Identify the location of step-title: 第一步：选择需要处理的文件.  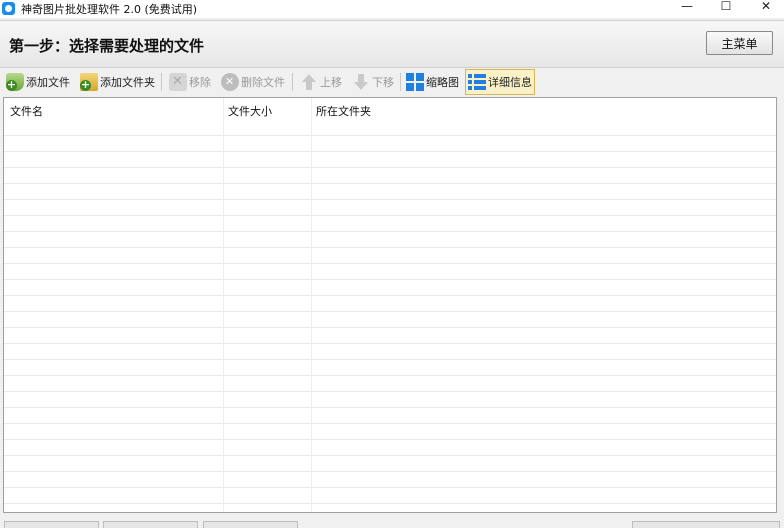
(107, 46).